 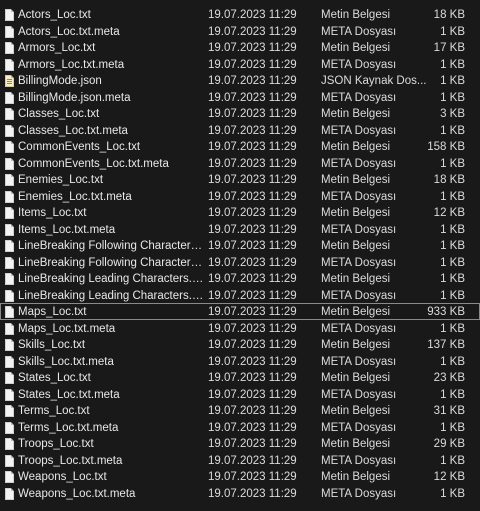 I want to click on file-name: Classes_Loc.txt.meta, so click(x=73, y=130).